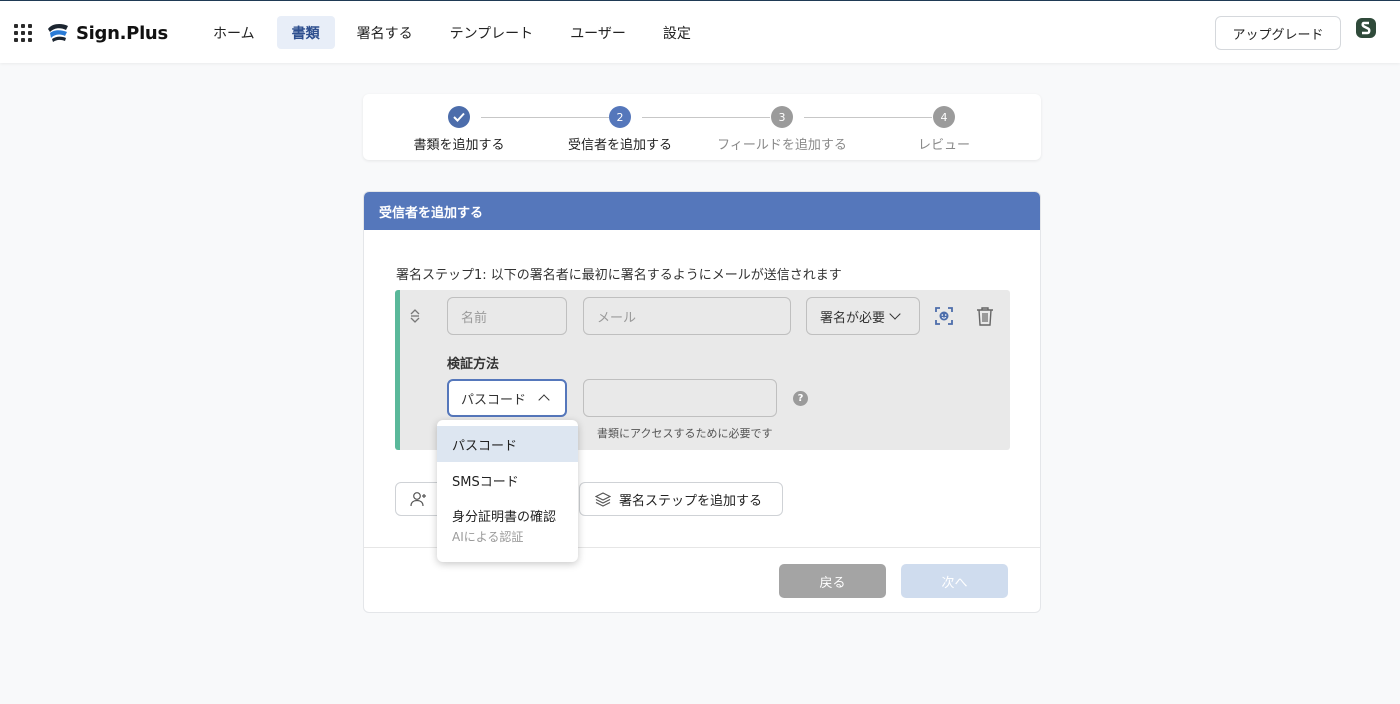 The width and height of the screenshot is (1400, 704). I want to click on step-3-label: フィールドを追加する, so click(782, 145).